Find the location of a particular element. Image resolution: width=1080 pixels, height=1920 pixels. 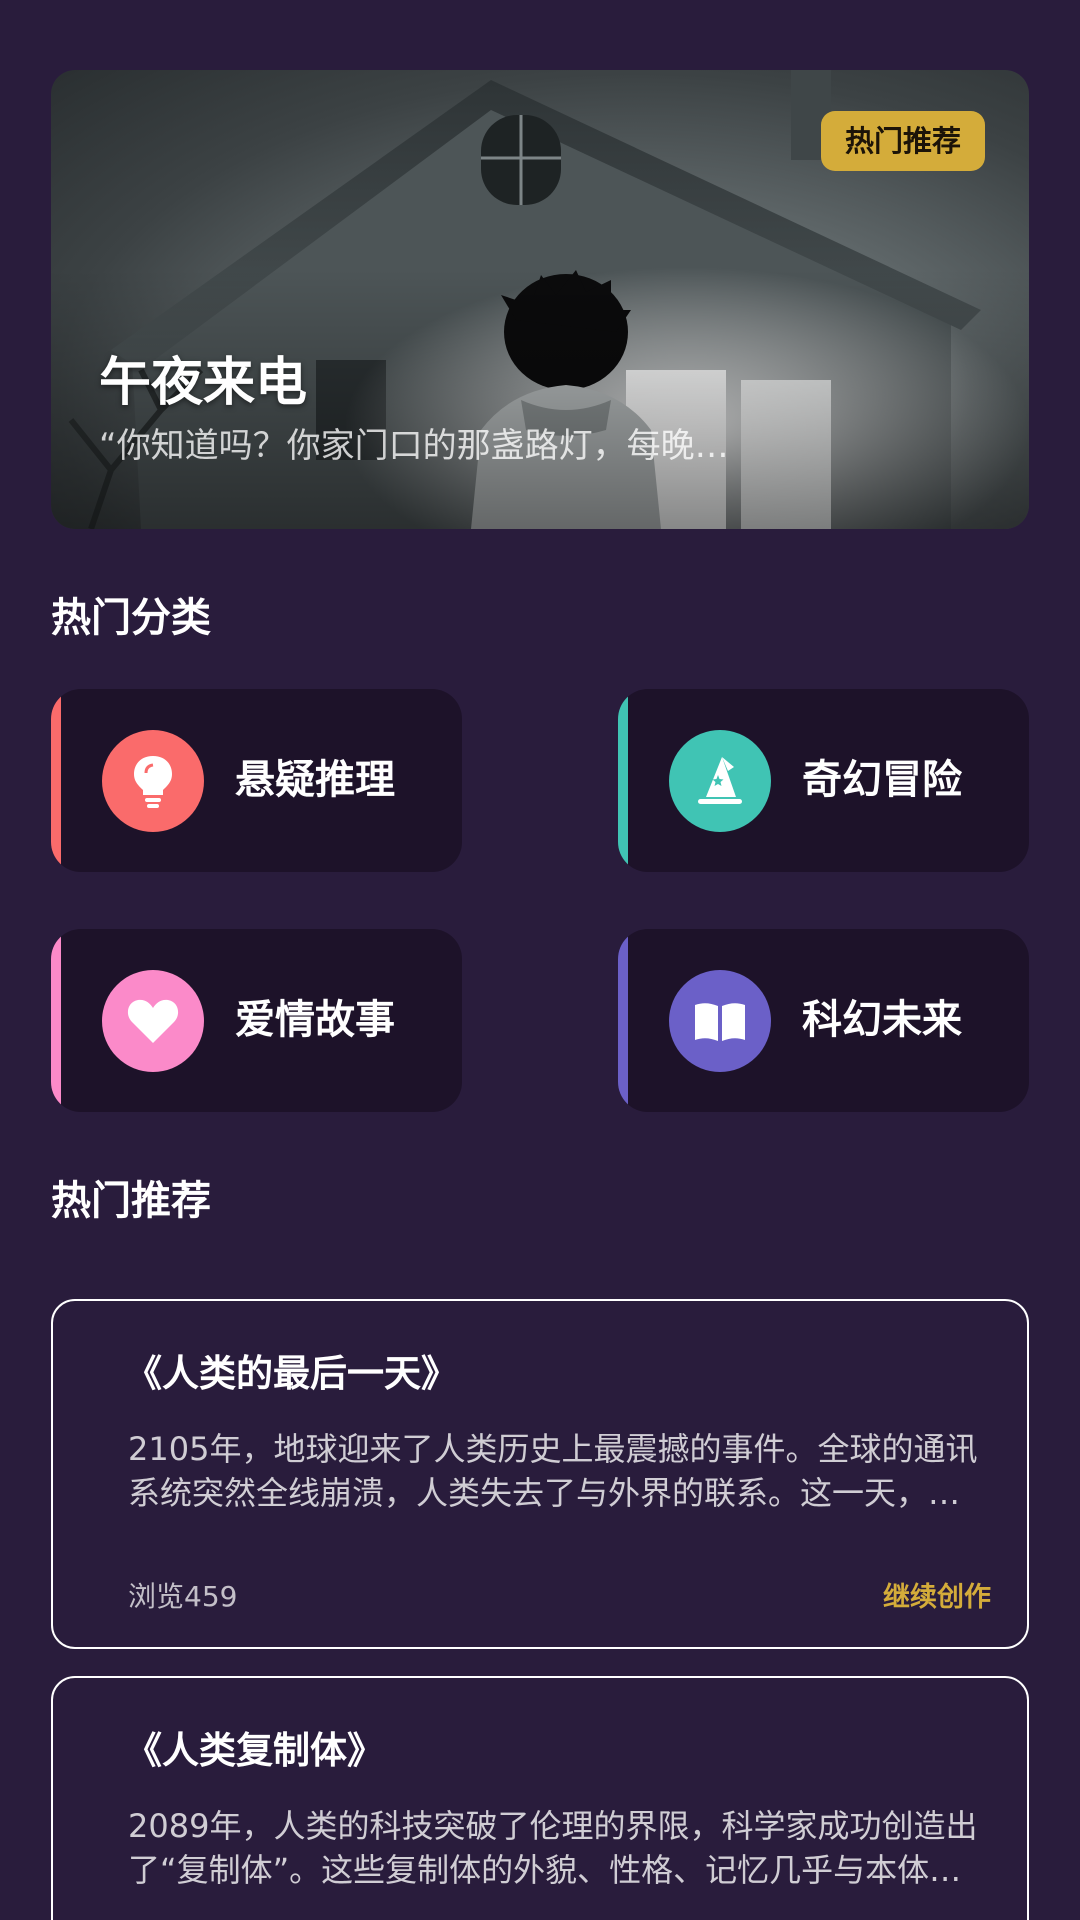

story-title: 《人类复制体》 is located at coordinates (254, 1750).